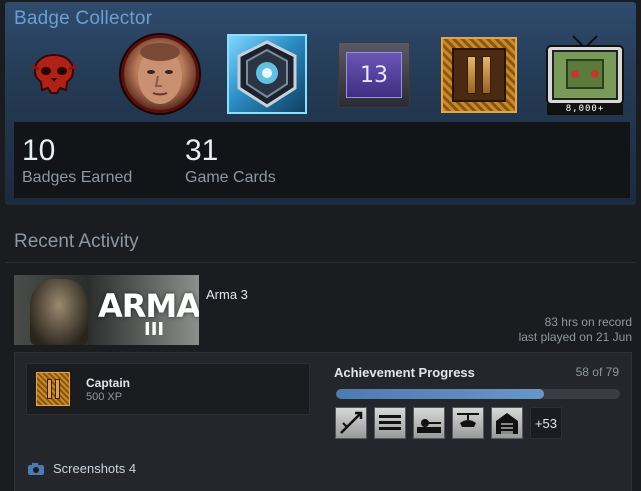 This screenshot has height=491, width=641. I want to click on level-badge: 13, so click(374, 75).